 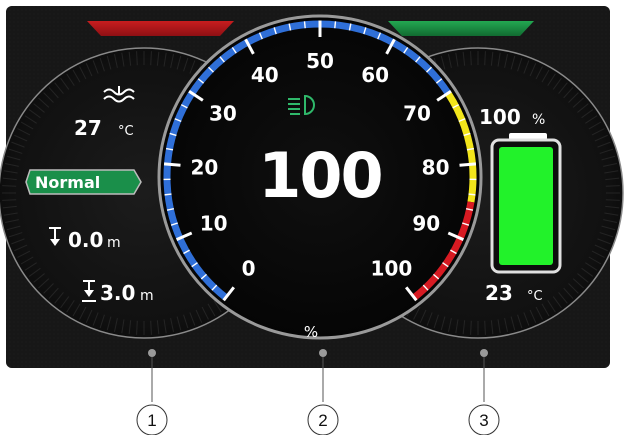 What do you see at coordinates (499, 293) in the screenshot?
I see `battery-temp-value: 23` at bounding box center [499, 293].